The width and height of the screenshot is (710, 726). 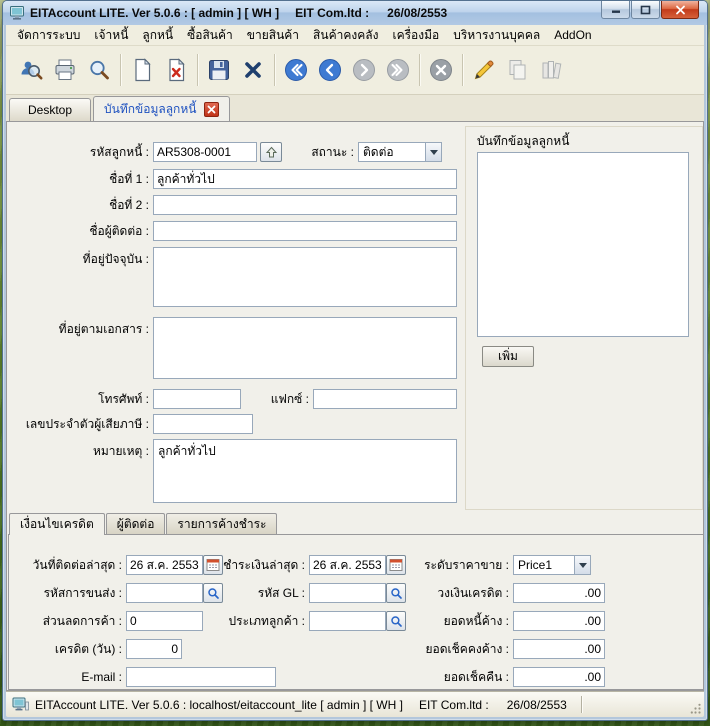 I want to click on customer-code-input, so click(x=205, y=152).